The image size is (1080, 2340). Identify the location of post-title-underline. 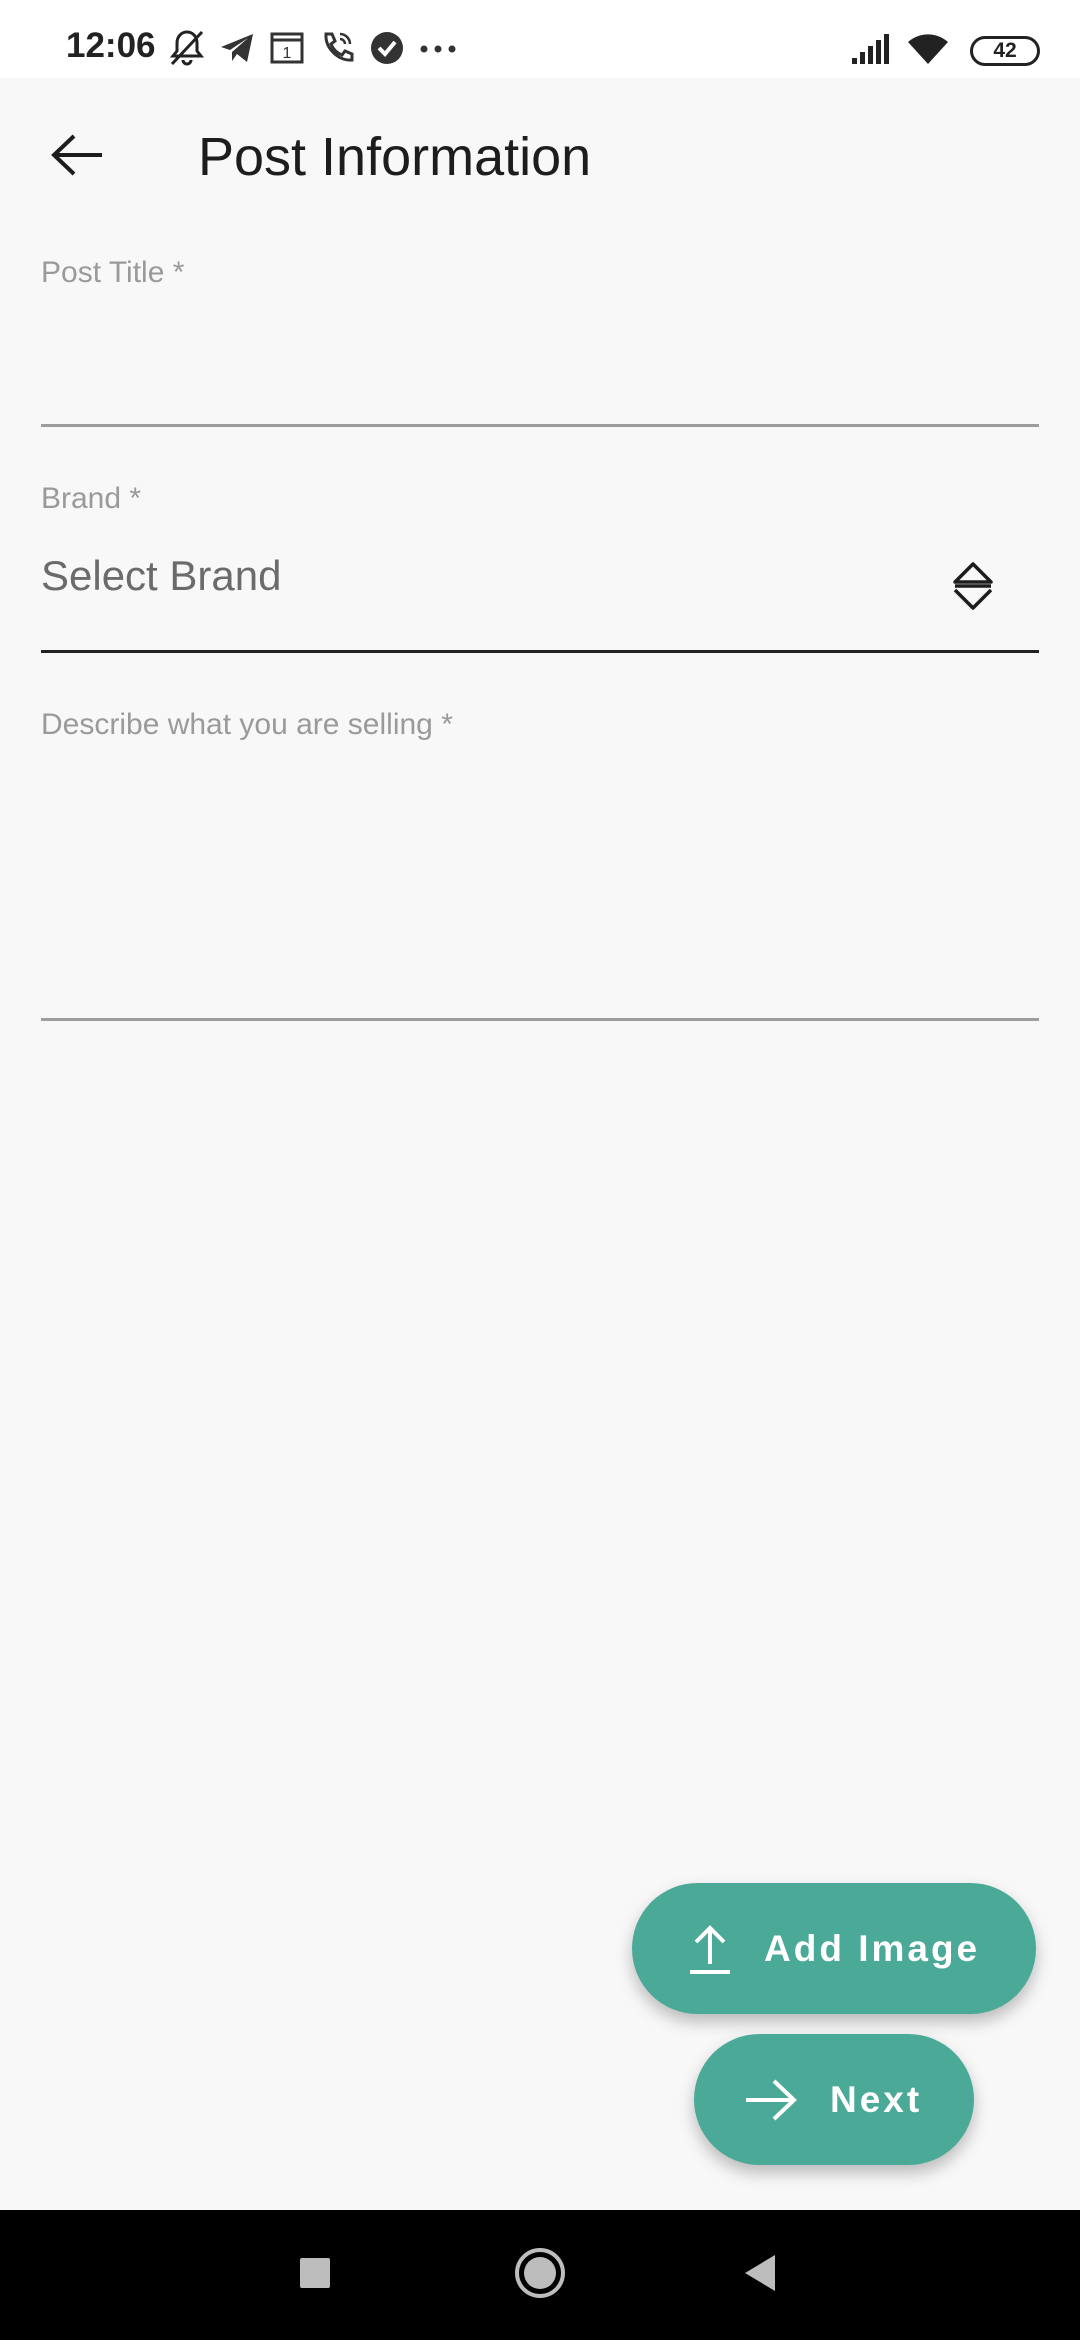
(540, 425).